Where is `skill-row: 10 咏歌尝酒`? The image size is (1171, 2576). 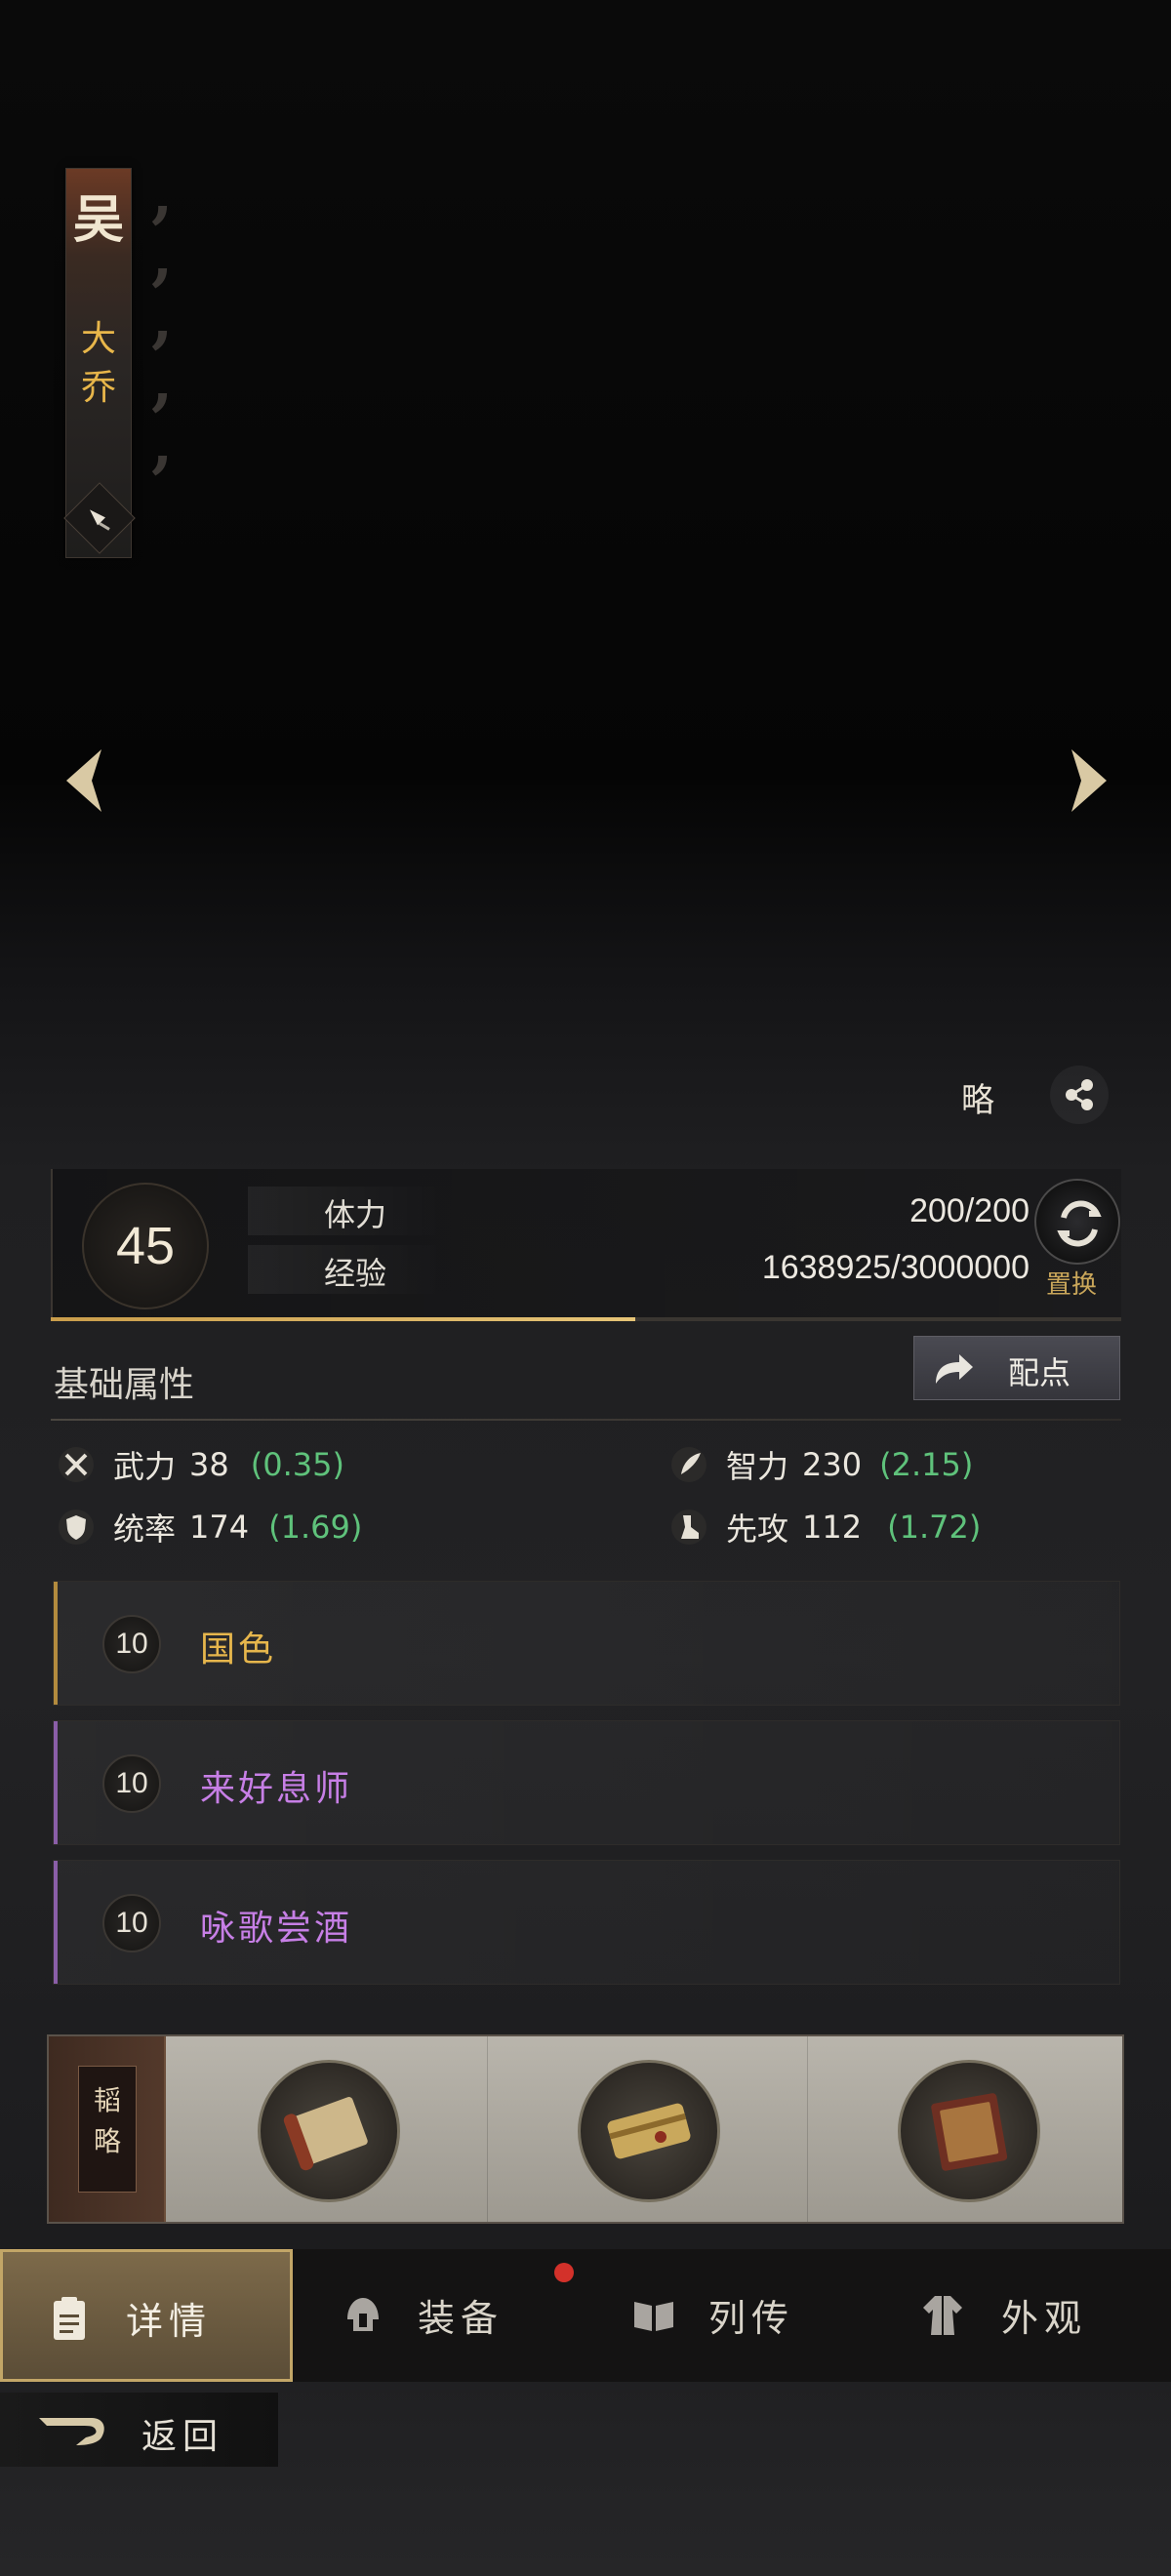 skill-row: 10 咏歌尝酒 is located at coordinates (586, 1922).